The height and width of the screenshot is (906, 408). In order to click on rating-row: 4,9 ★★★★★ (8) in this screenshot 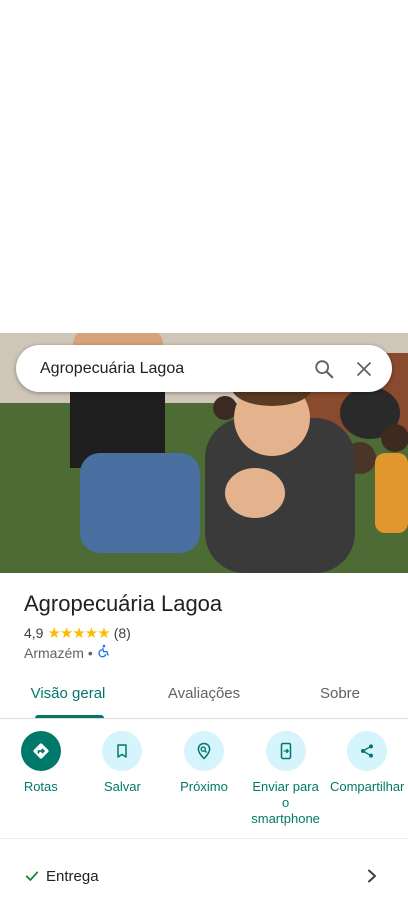, I will do `click(208, 633)`.